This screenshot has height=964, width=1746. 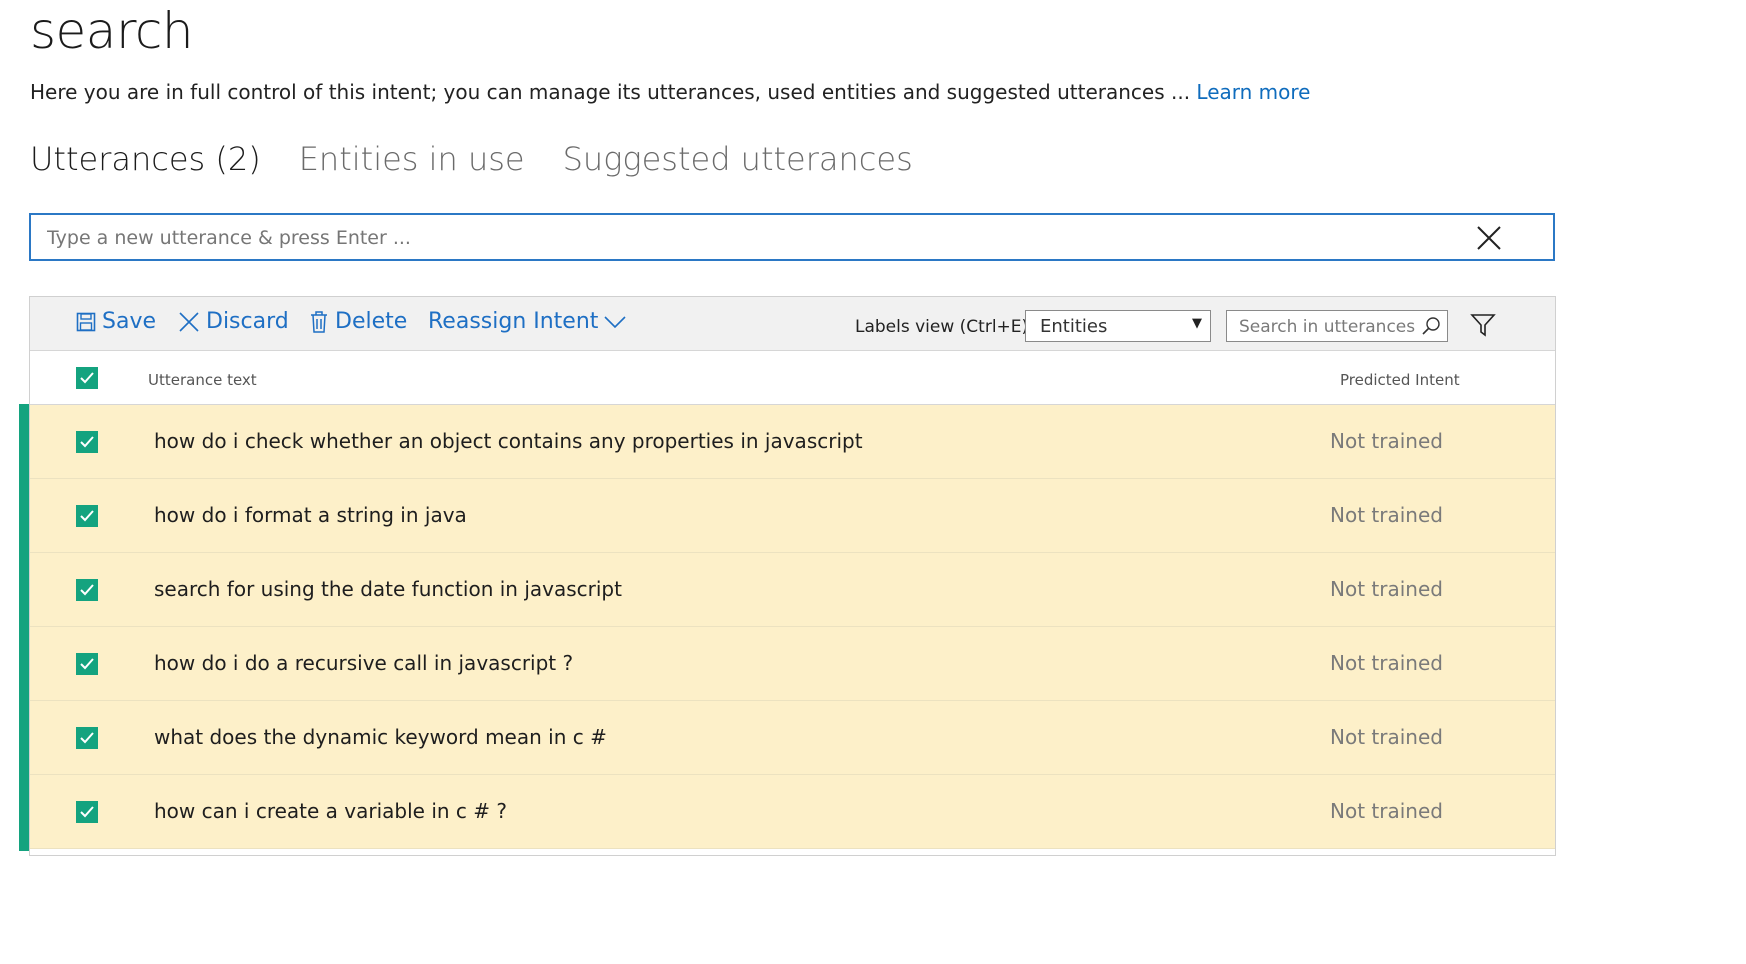 What do you see at coordinates (1118, 326) in the screenshot?
I see `labels-view-select: Entities ▼` at bounding box center [1118, 326].